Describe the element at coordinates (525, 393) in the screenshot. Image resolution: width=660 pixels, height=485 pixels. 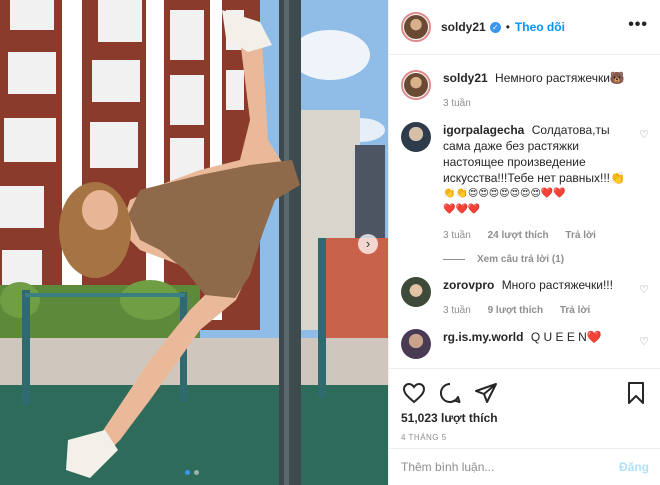
I see `action-icons-row` at that location.